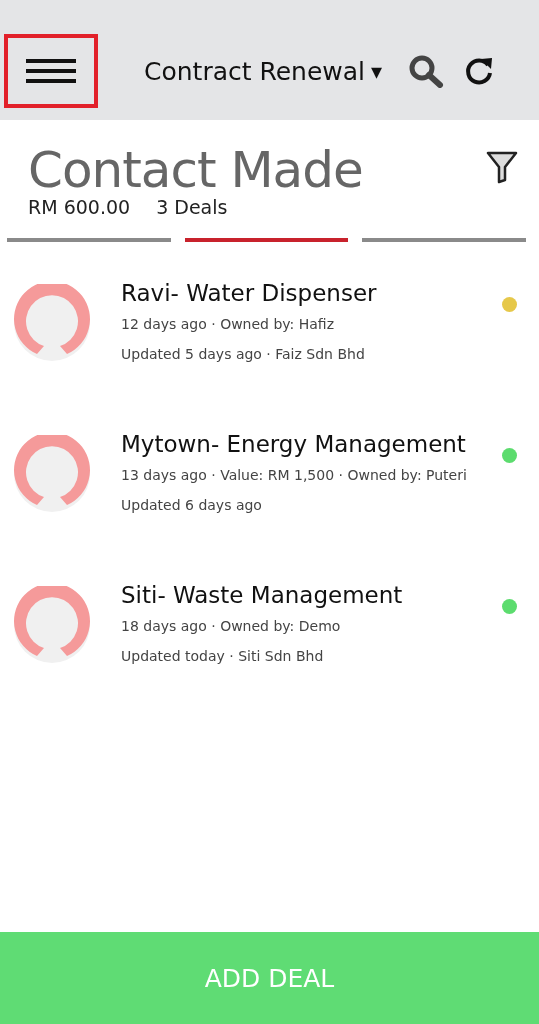 The width and height of the screenshot is (539, 1024). Describe the element at coordinates (243, 354) in the screenshot. I see `deal-details: Updated 5 days ago · Faiz Sdn Bhd` at that location.